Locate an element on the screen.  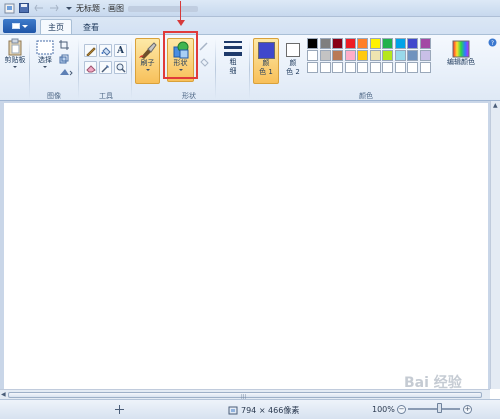
fill-tool is located at coordinates (105, 50).